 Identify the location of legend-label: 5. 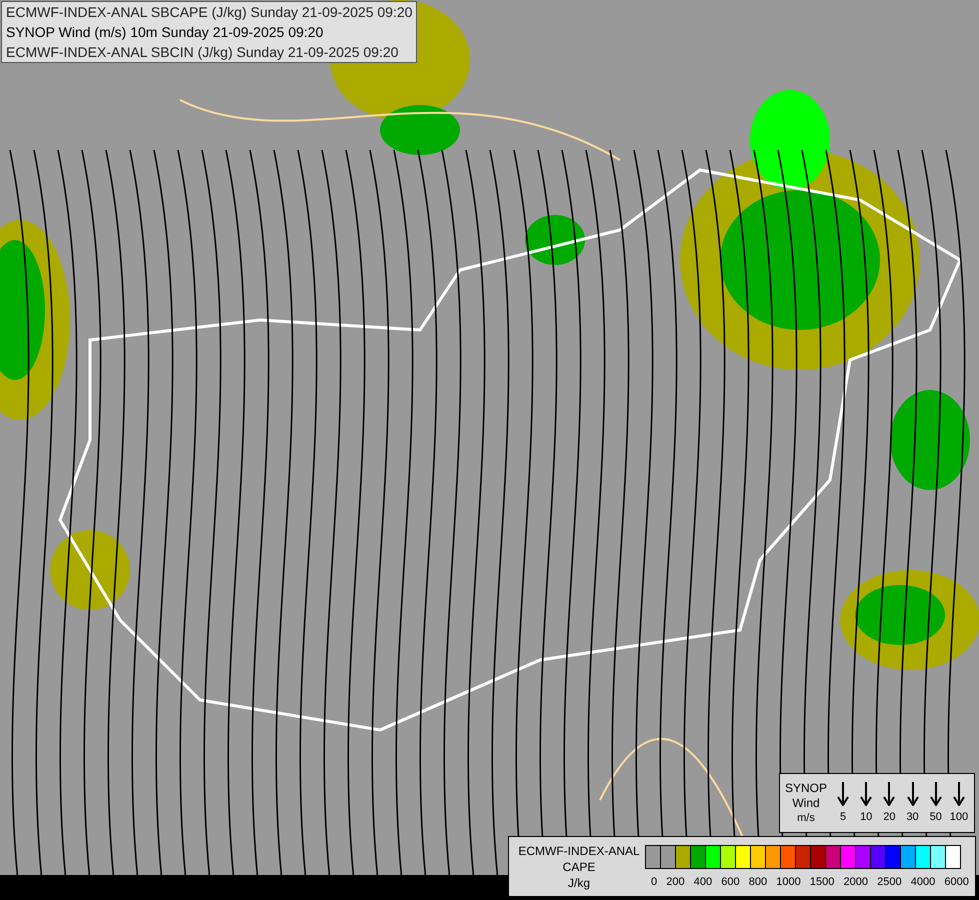
(843, 817).